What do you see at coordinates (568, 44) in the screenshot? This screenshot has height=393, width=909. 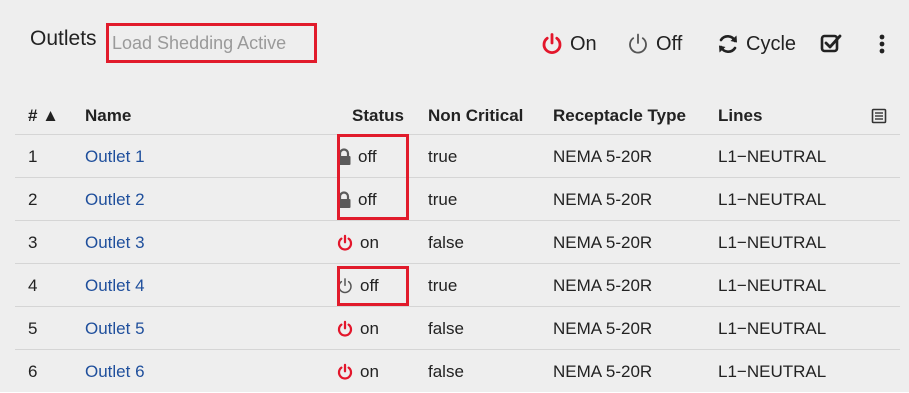 I see `power-on-button: On` at bounding box center [568, 44].